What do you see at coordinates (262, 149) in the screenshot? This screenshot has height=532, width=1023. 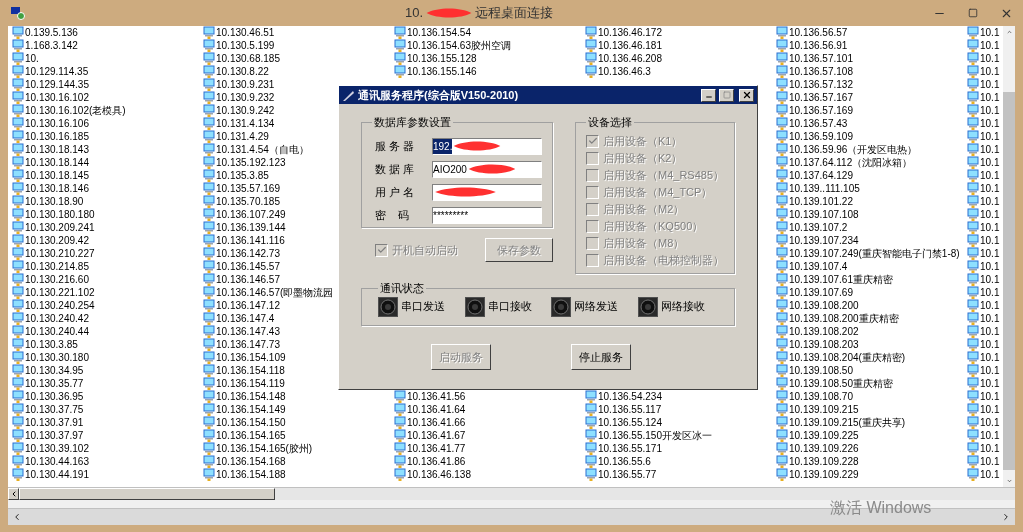 I see `host-label: 10.131.4.54（自电）` at bounding box center [262, 149].